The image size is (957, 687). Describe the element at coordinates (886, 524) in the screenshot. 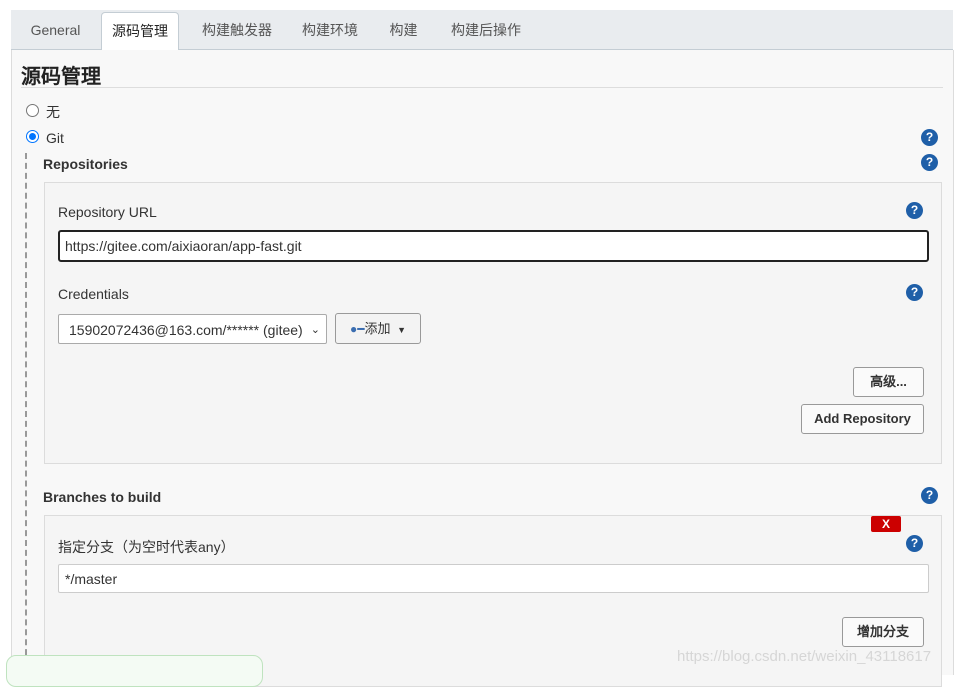

I see `delete-branch-button: X` at that location.